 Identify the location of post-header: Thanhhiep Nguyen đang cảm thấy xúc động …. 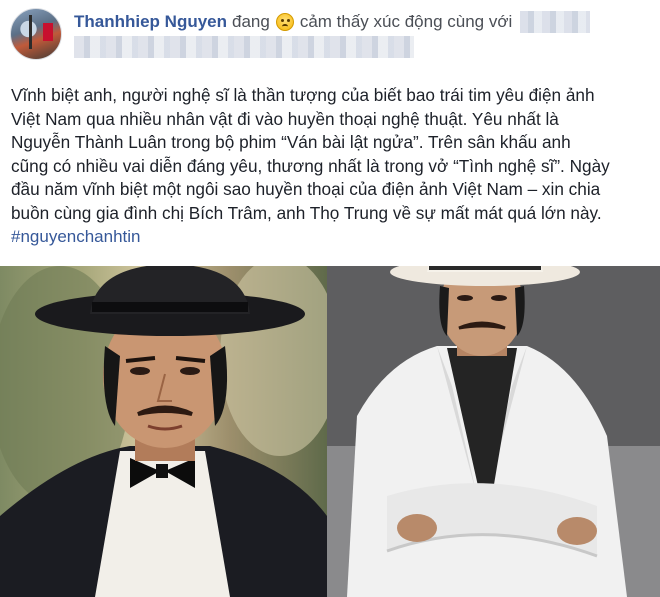
(332, 22).